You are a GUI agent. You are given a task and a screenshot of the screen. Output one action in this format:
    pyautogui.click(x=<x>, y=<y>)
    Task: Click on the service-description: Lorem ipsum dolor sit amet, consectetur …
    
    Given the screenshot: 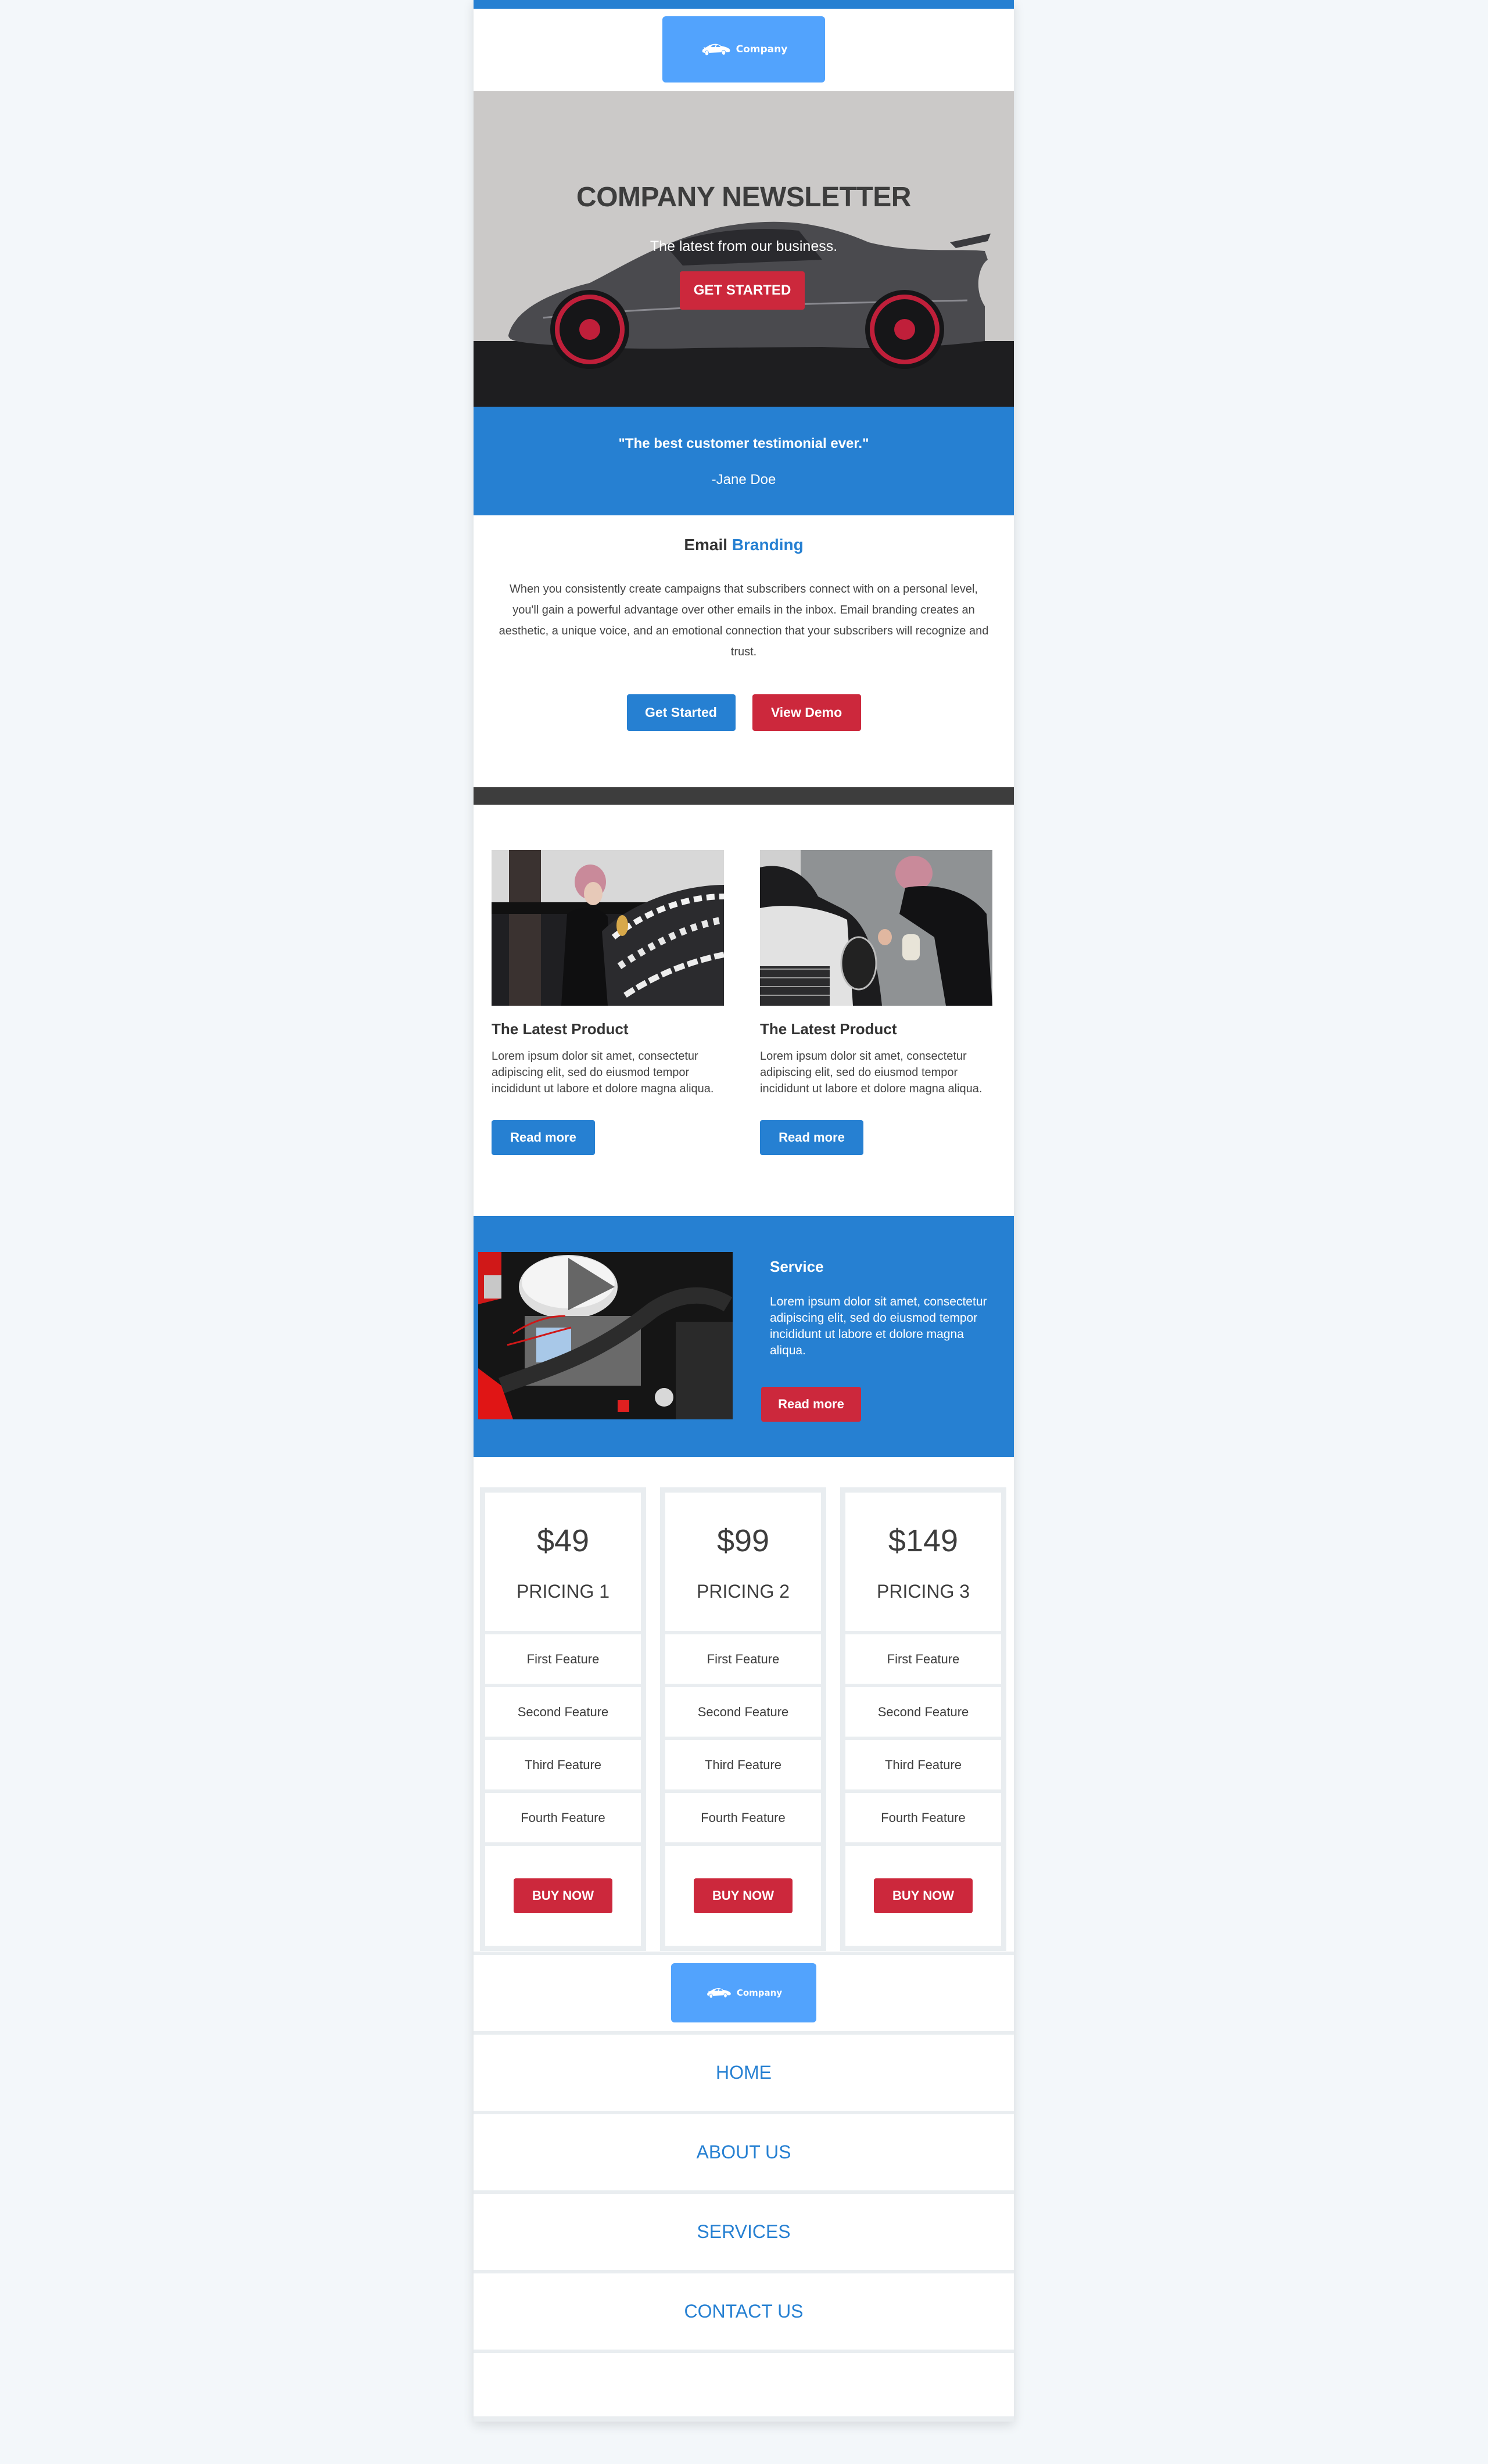 What is the action you would take?
    pyautogui.click(x=878, y=1326)
    